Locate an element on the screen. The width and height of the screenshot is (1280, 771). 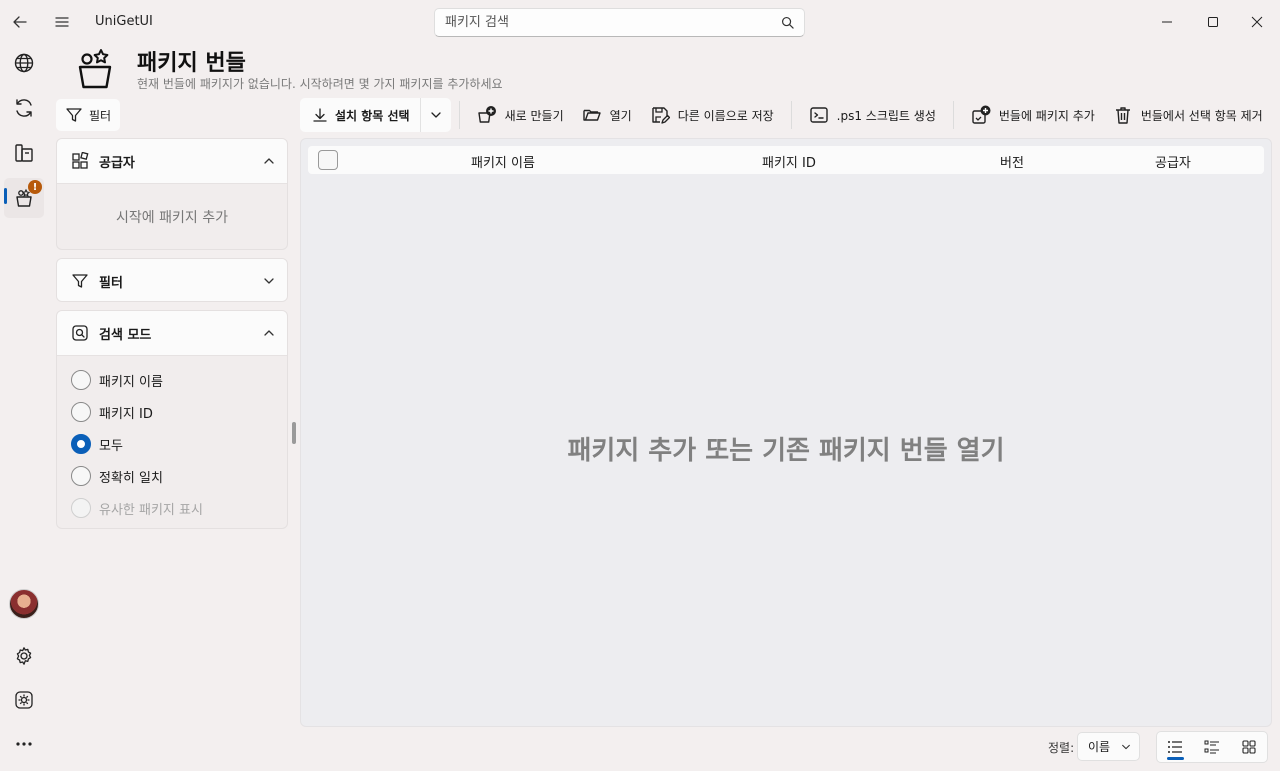
manager-gear-icon is located at coordinates (24, 700).